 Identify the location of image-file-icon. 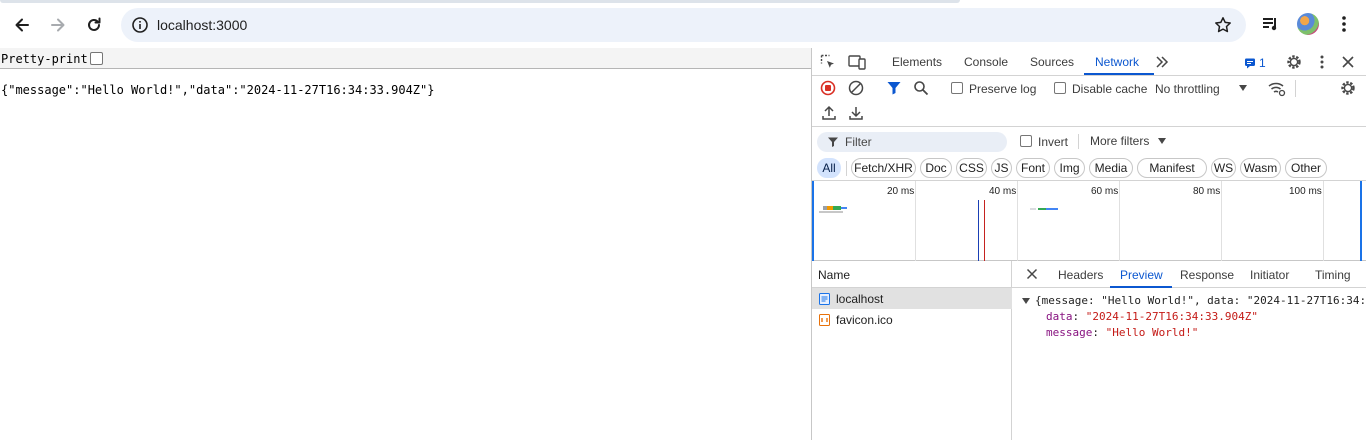
(824, 320).